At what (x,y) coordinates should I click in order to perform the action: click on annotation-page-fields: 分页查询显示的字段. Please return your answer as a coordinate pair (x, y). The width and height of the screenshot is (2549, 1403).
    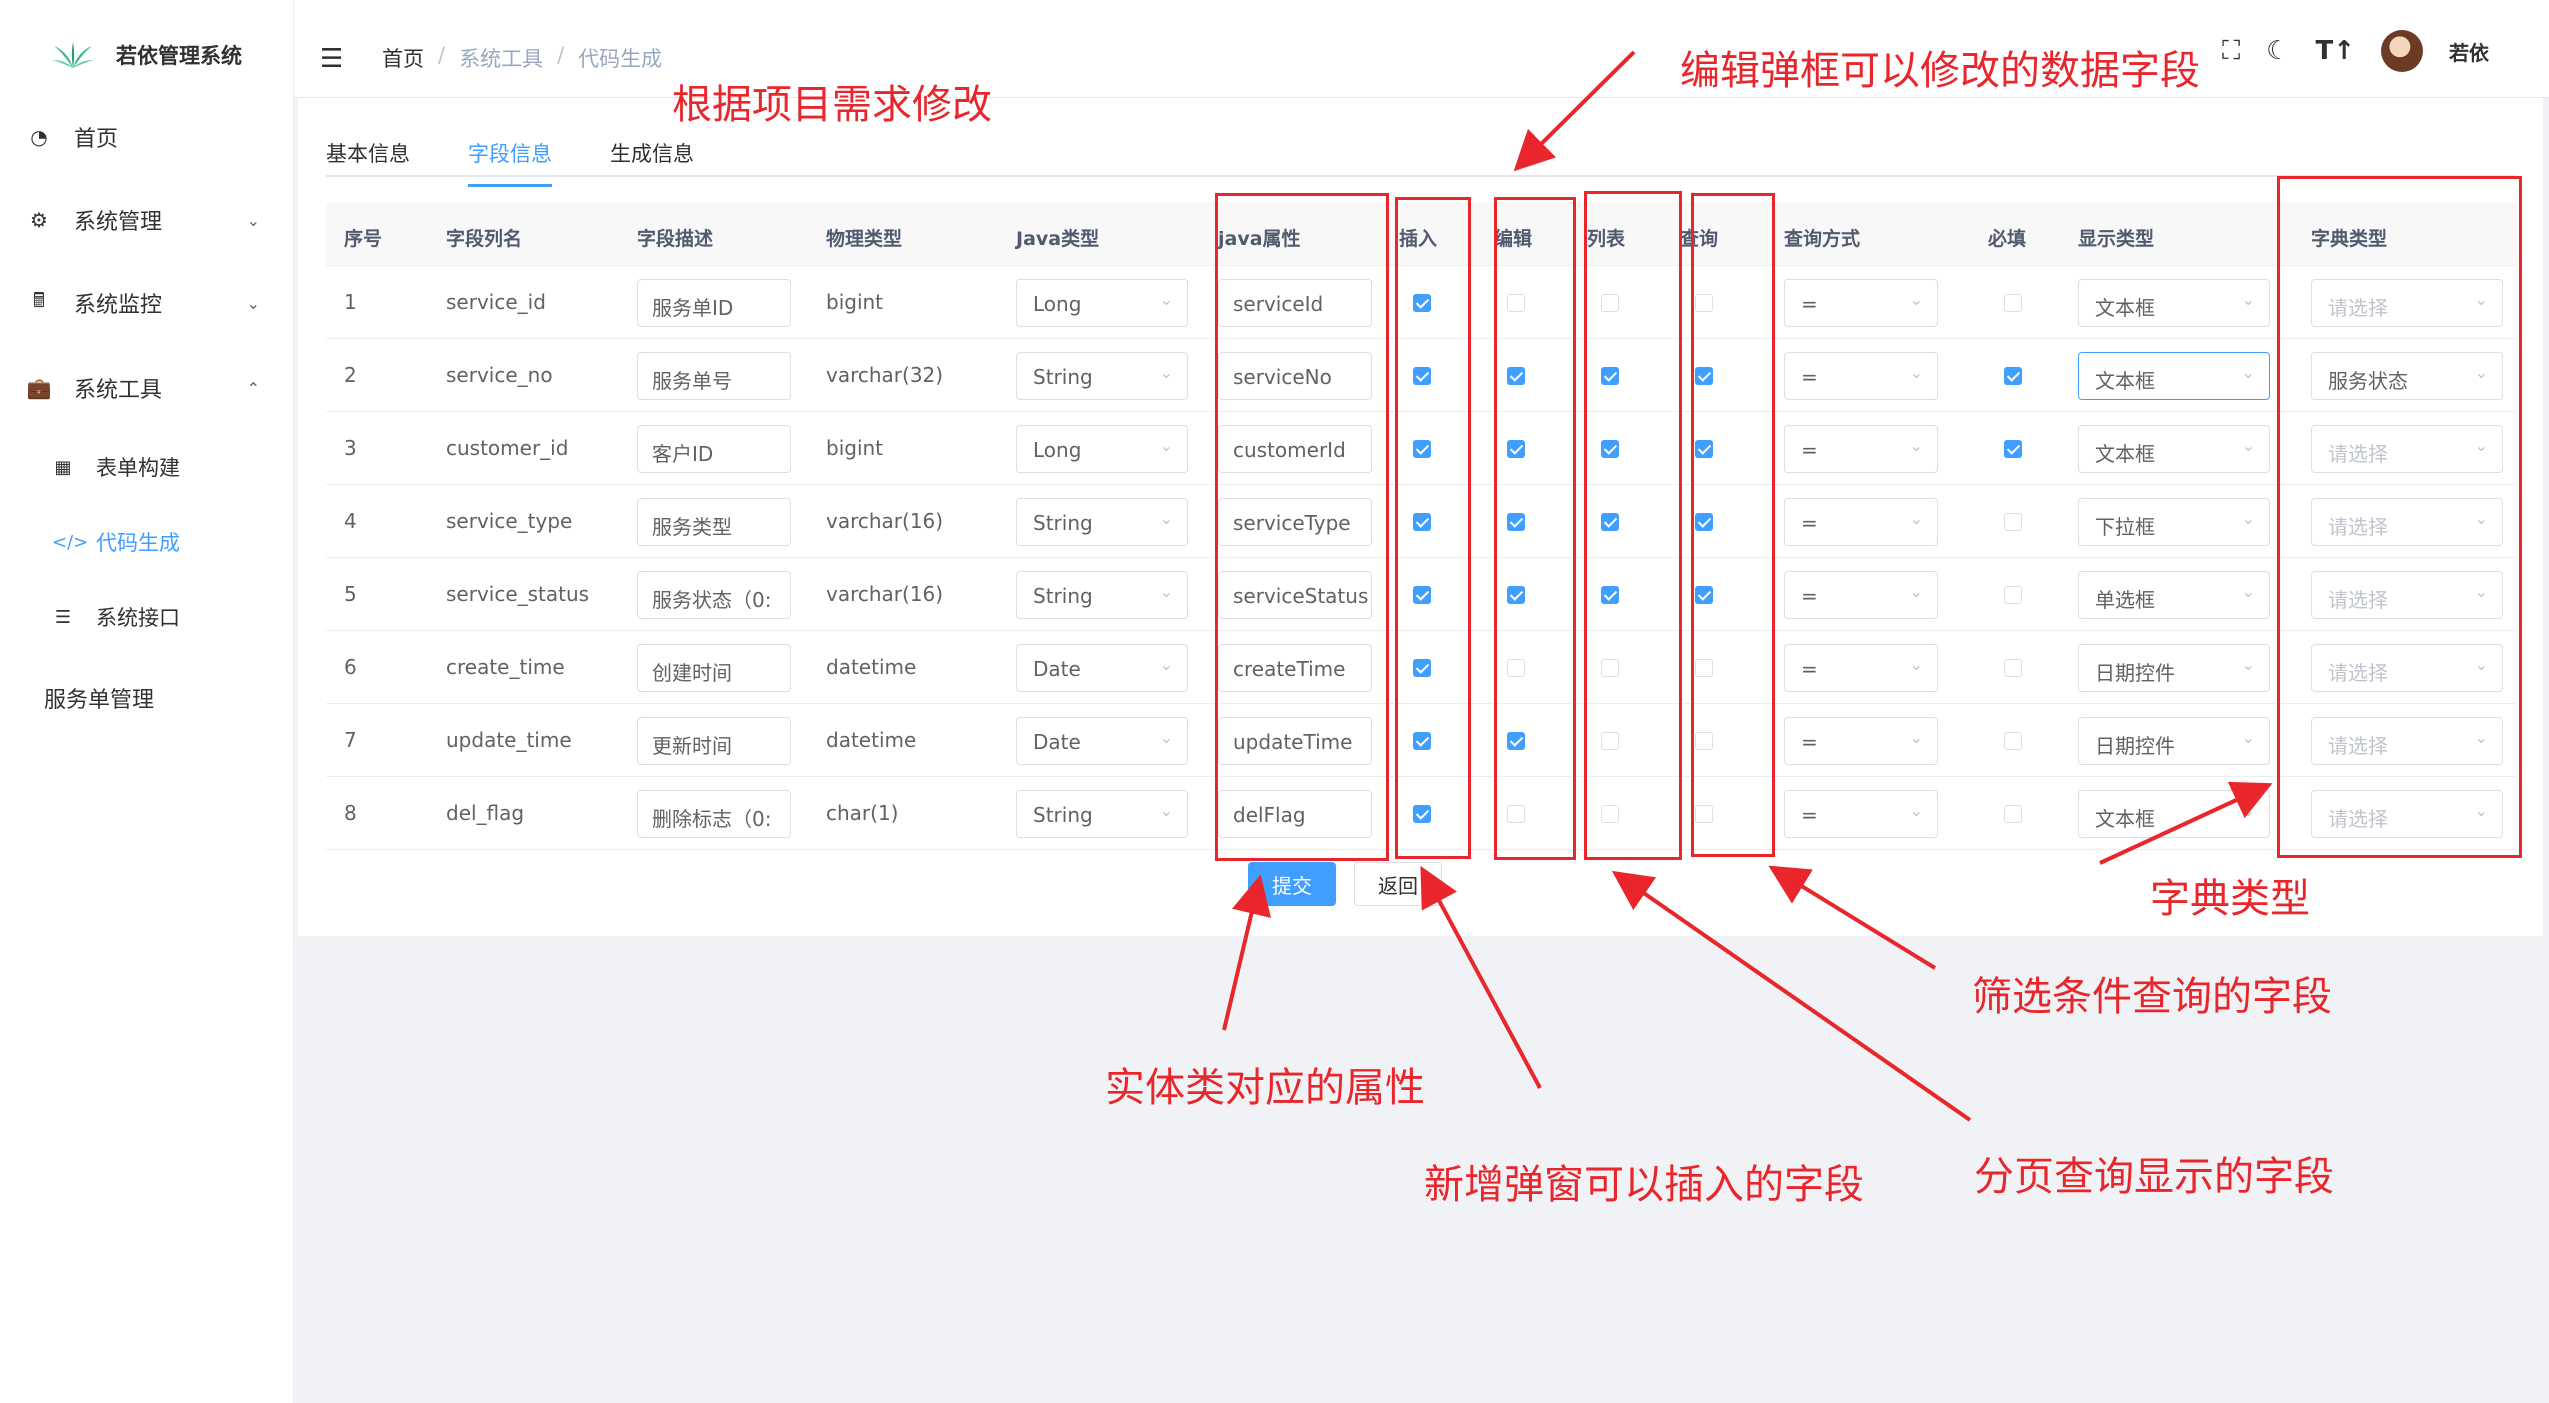
    Looking at the image, I should click on (2154, 1177).